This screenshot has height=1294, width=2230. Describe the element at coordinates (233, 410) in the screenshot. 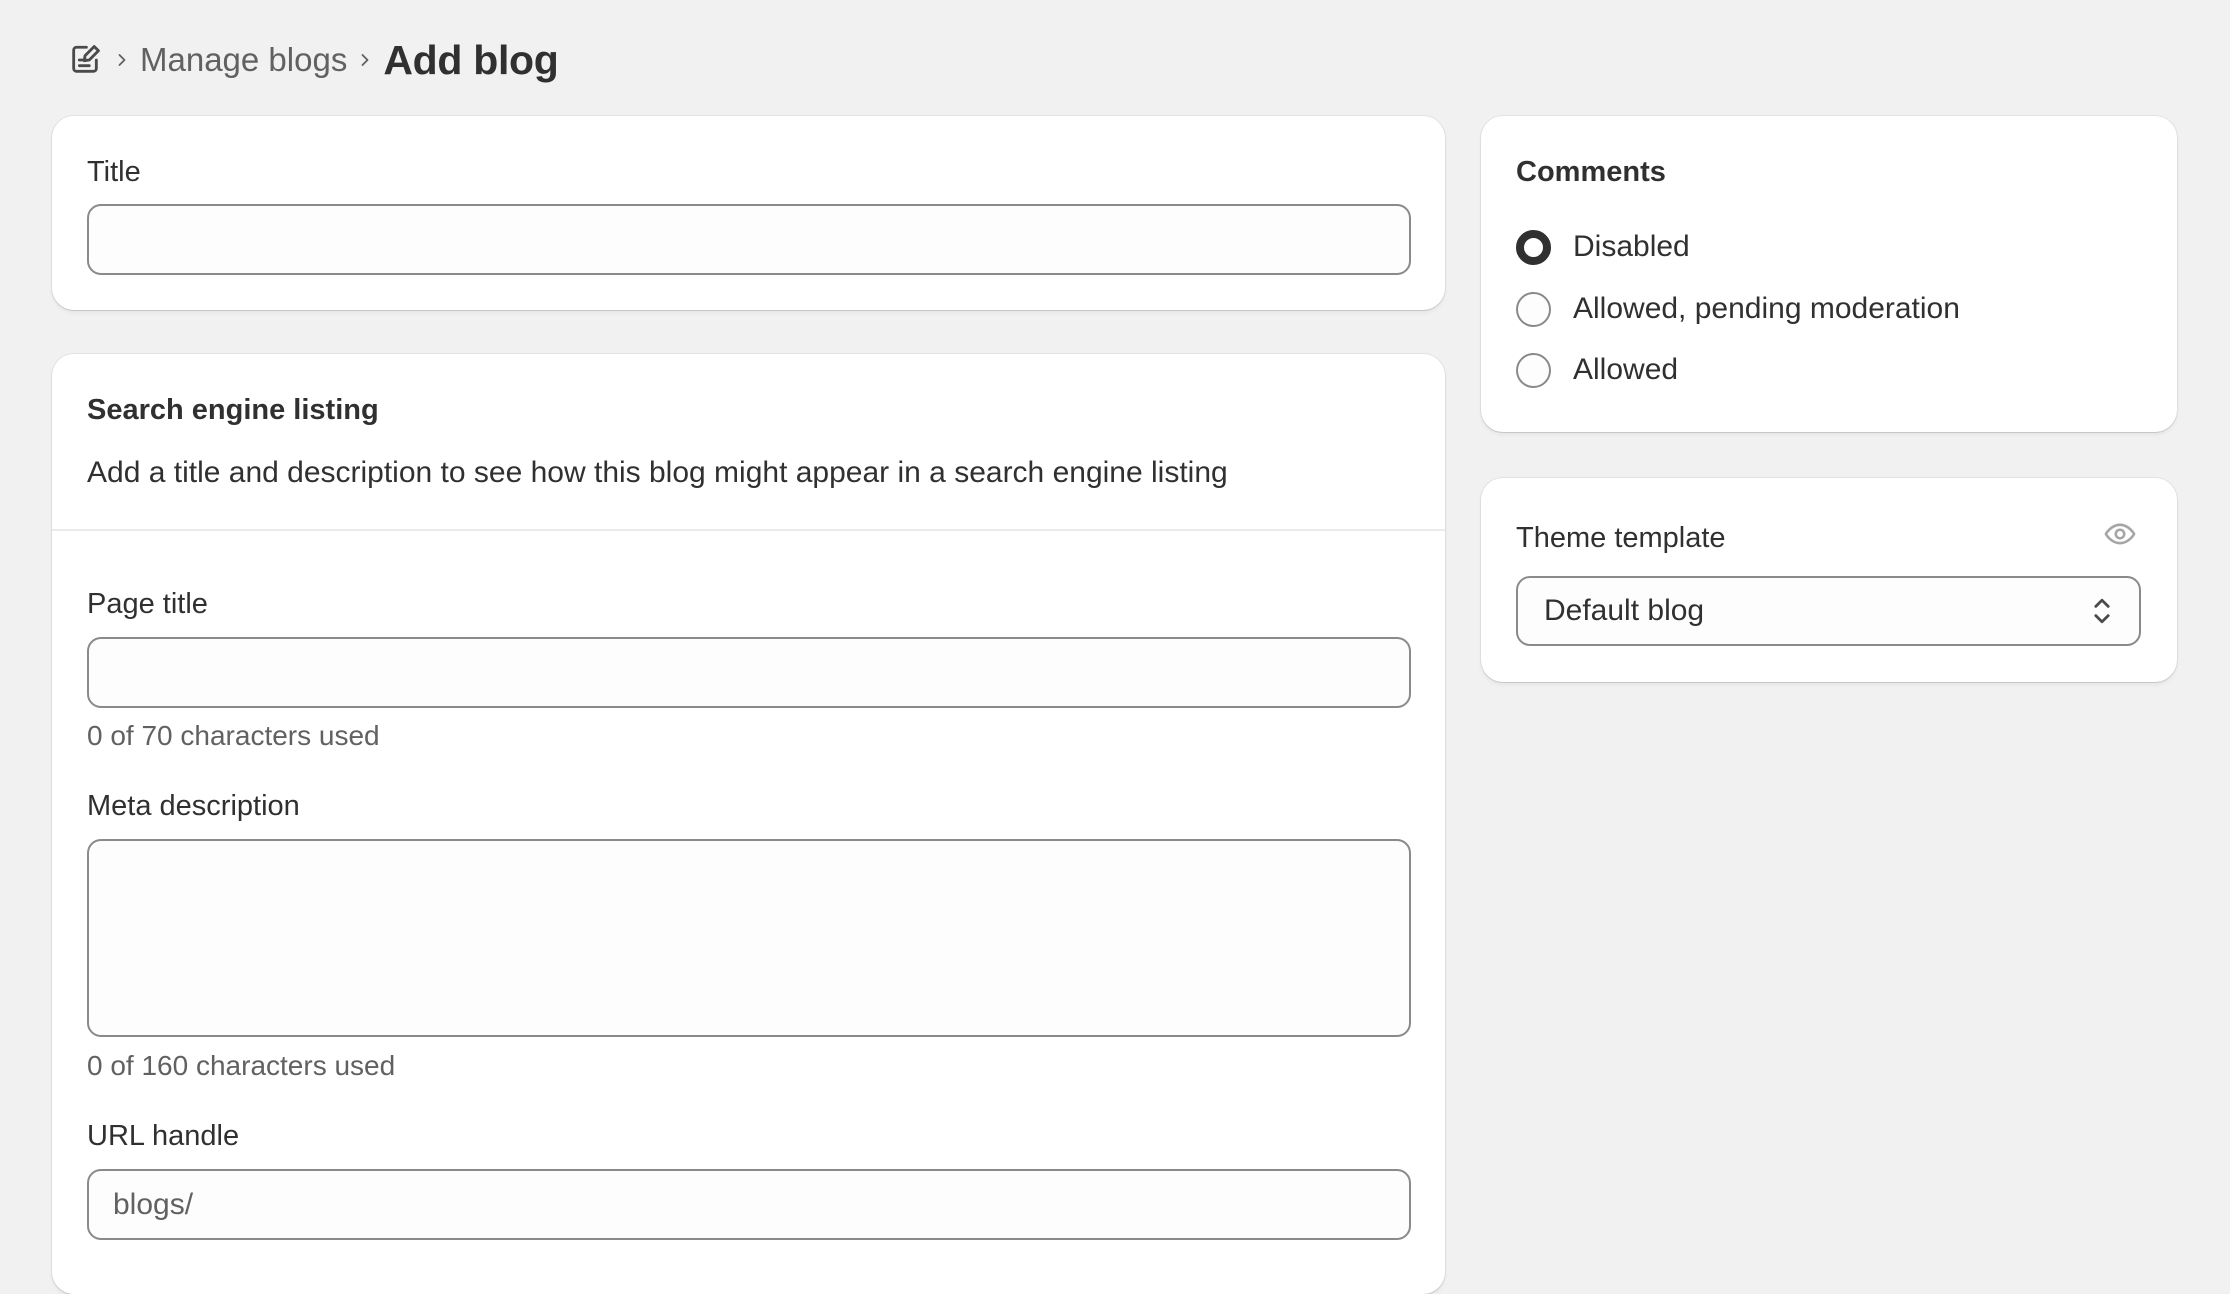

I see `seo-heading: Search engine listing` at that location.